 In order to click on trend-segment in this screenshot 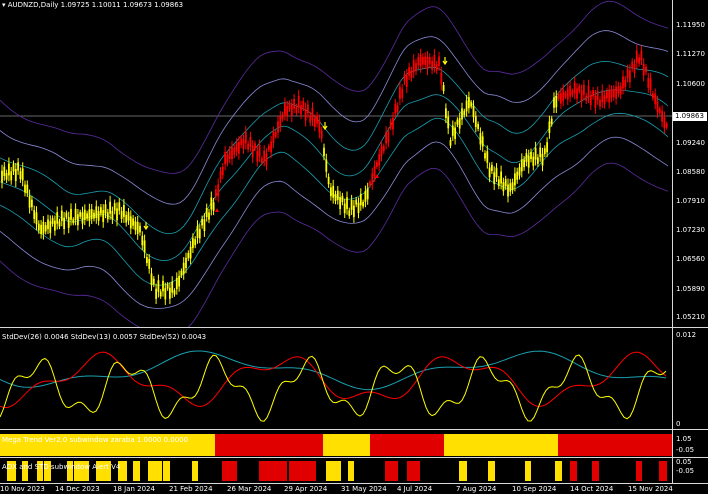, I will do `click(406, 445)`.